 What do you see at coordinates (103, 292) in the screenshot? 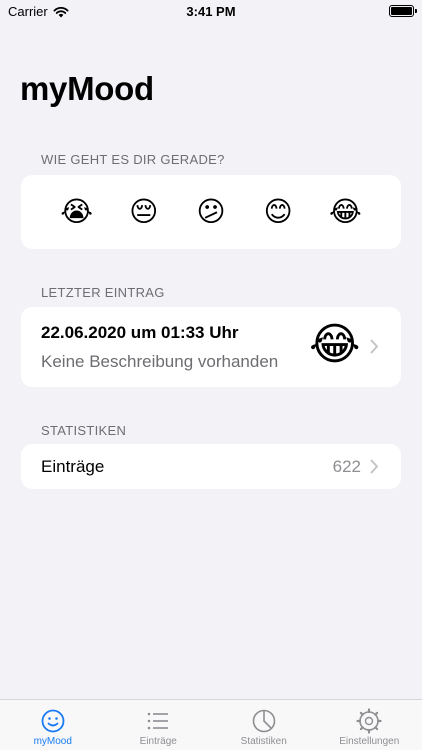
I see `last-entry-header: LETZTER EINTRAG` at bounding box center [103, 292].